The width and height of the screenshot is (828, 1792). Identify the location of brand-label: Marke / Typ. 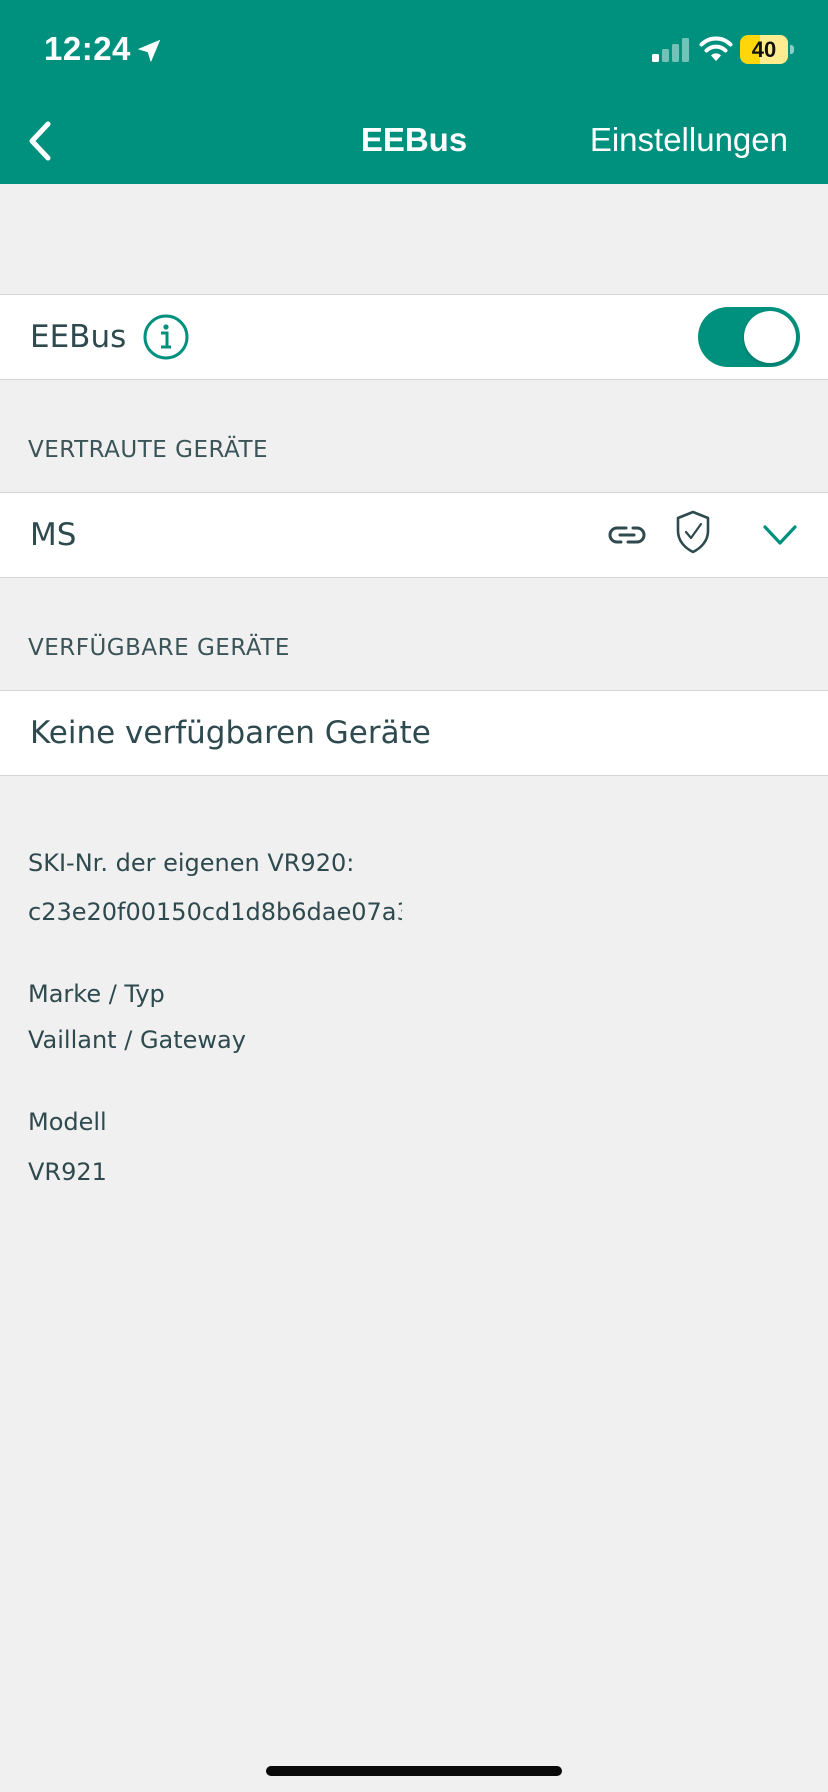
(96, 994).